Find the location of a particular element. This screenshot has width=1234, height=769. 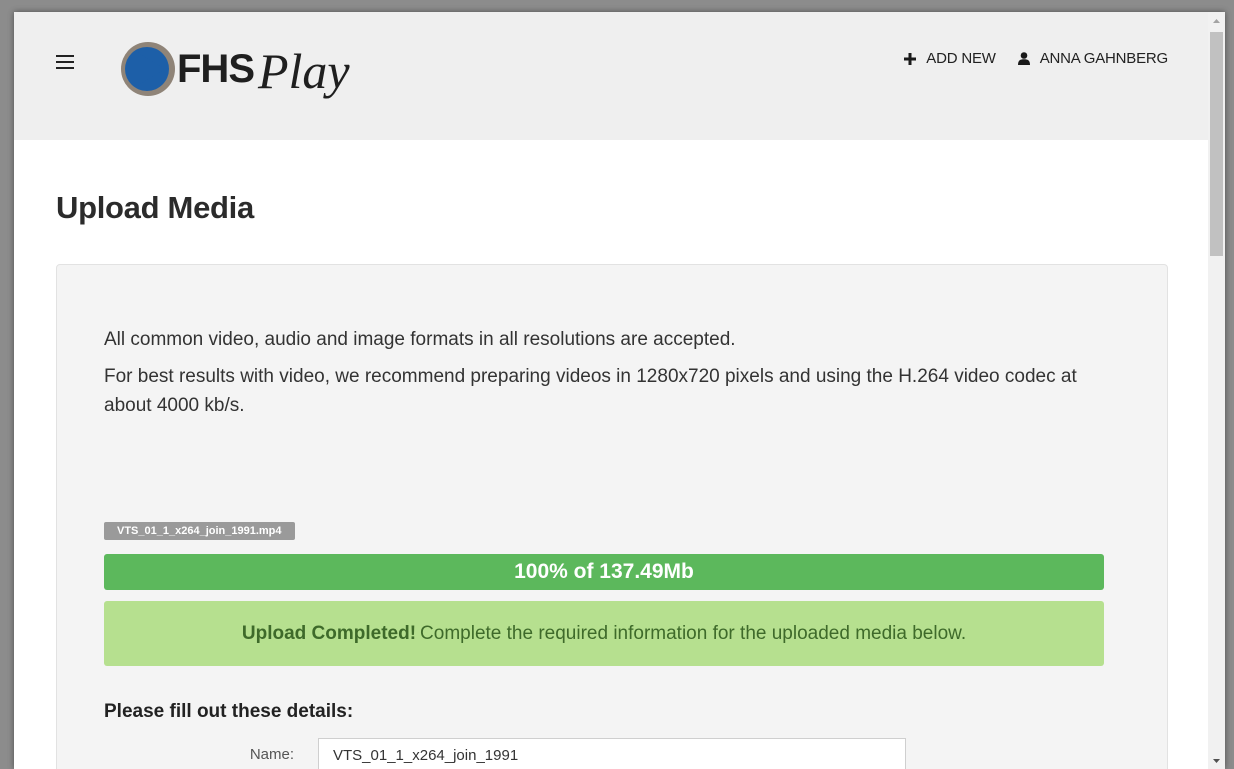

upload-progress-label: 100% of 137.49Mb is located at coordinates (604, 571).